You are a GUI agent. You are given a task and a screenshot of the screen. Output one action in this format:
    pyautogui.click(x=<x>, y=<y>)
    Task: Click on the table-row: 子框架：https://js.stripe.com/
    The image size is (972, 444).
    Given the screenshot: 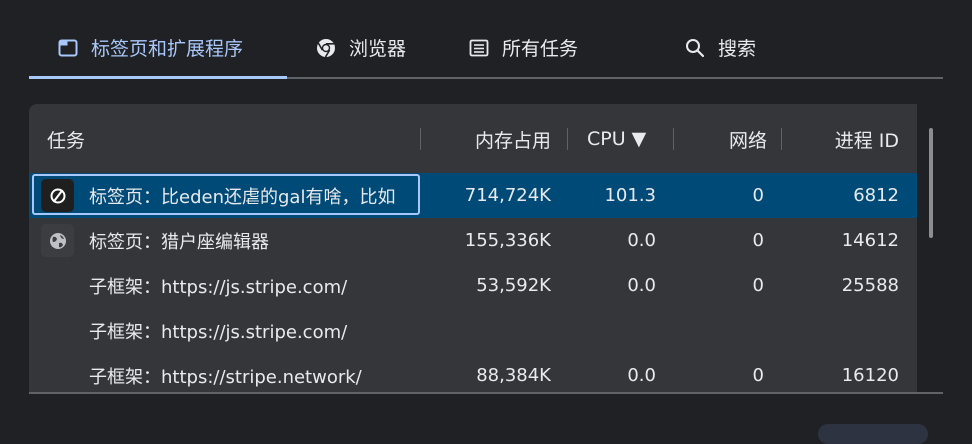 What is the action you would take?
    pyautogui.click(x=473, y=330)
    